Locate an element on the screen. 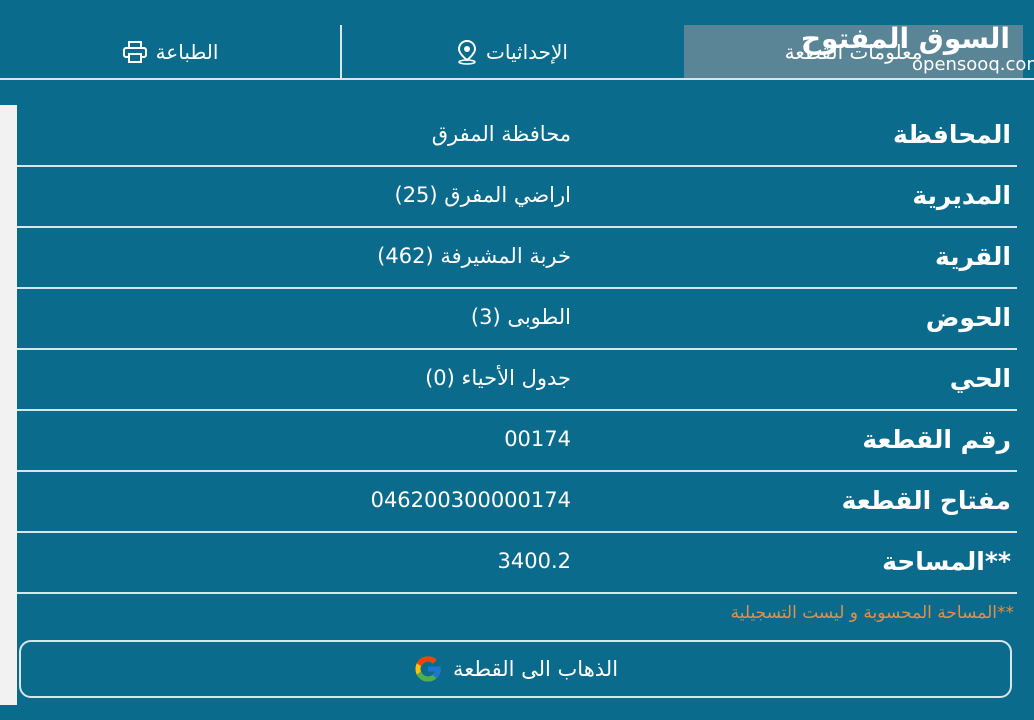 The width and height of the screenshot is (1034, 720). google-icon is located at coordinates (428, 669).